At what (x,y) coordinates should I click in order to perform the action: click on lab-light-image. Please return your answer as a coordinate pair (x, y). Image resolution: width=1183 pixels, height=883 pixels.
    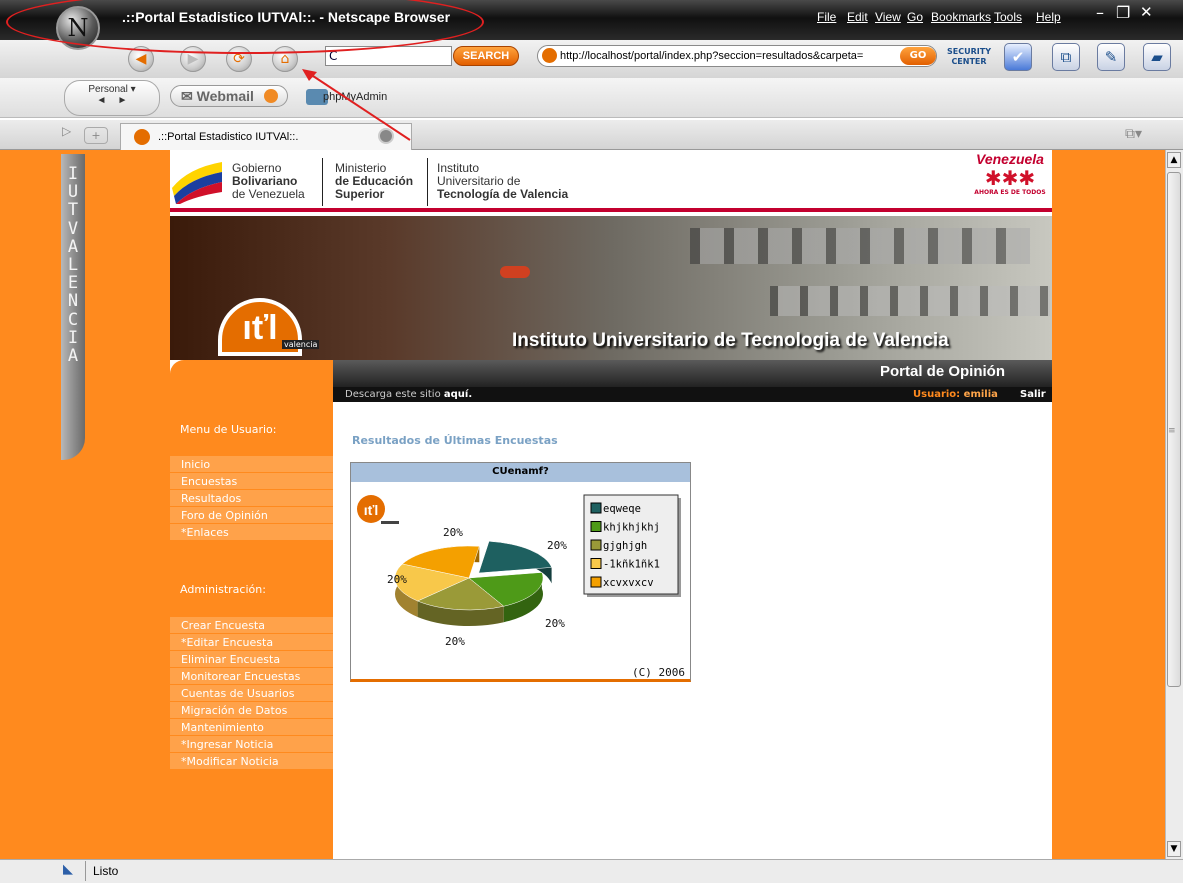
    Looking at the image, I should click on (515, 272).